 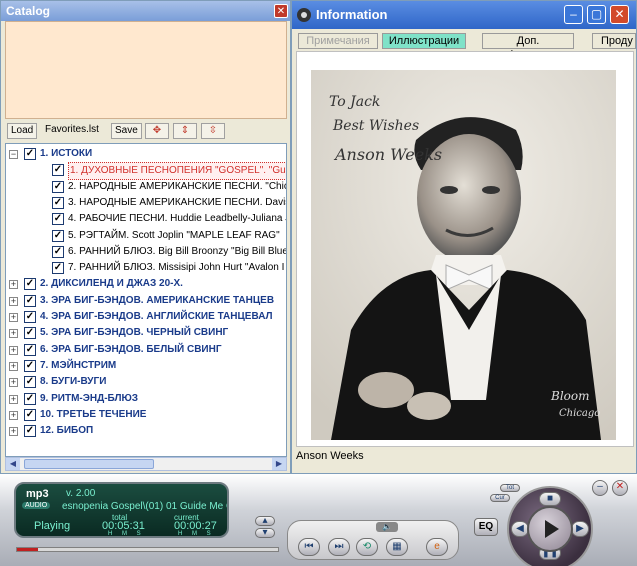 What do you see at coordinates (528, 47) in the screenshot?
I see `tab-additional-info: Доп. информация` at bounding box center [528, 47].